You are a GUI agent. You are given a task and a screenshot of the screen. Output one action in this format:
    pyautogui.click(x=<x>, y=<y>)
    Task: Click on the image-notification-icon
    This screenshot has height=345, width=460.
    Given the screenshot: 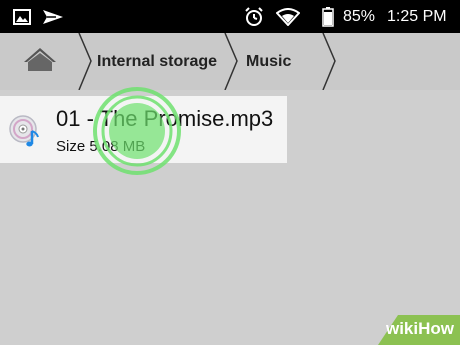 What is the action you would take?
    pyautogui.click(x=22, y=16)
    